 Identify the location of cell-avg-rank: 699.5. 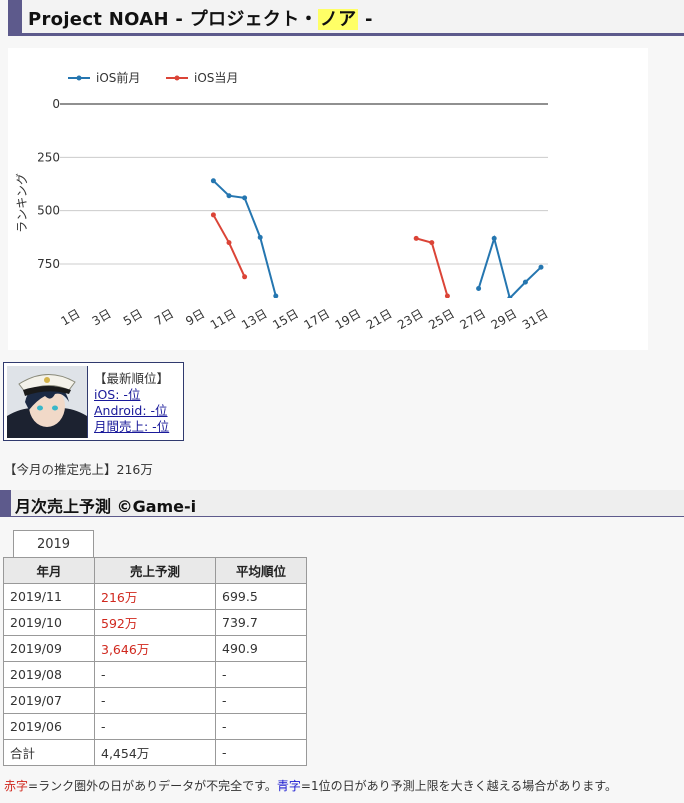
(261, 596).